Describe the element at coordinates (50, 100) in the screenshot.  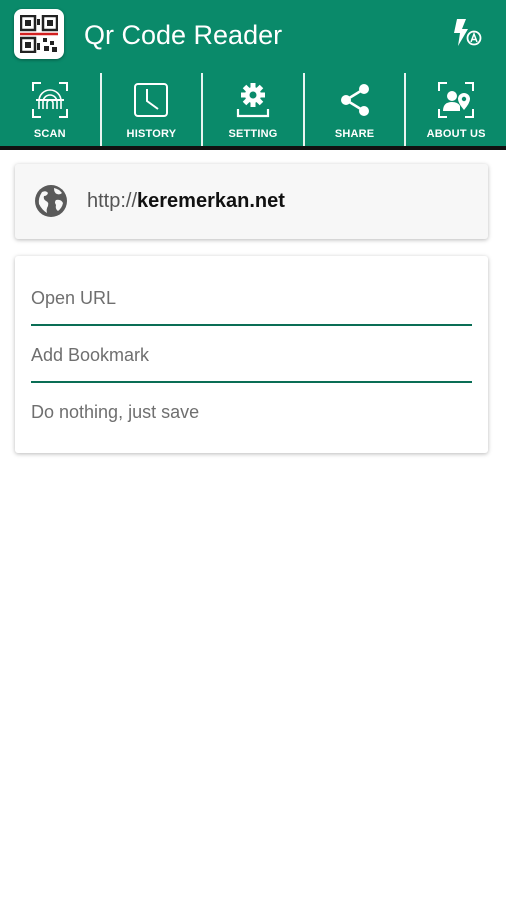
I see `scan-icon` at that location.